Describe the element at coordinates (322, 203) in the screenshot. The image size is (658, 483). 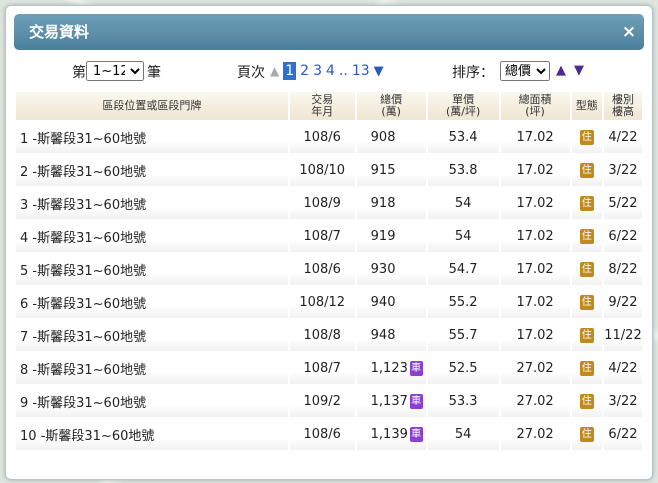
I see `cell-date: 108/9` at that location.